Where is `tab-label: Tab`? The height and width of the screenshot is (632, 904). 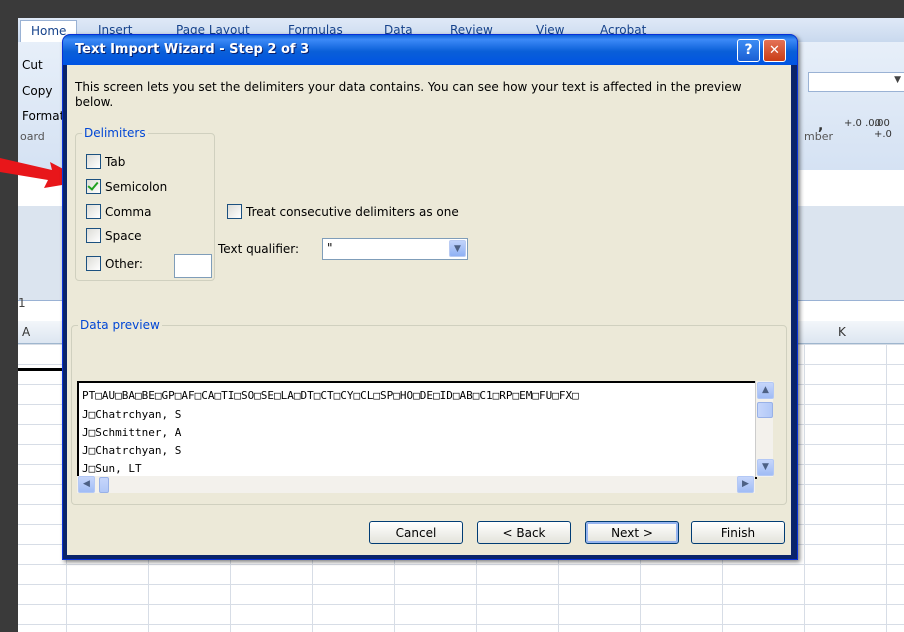
tab-label: Tab is located at coordinates (115, 161).